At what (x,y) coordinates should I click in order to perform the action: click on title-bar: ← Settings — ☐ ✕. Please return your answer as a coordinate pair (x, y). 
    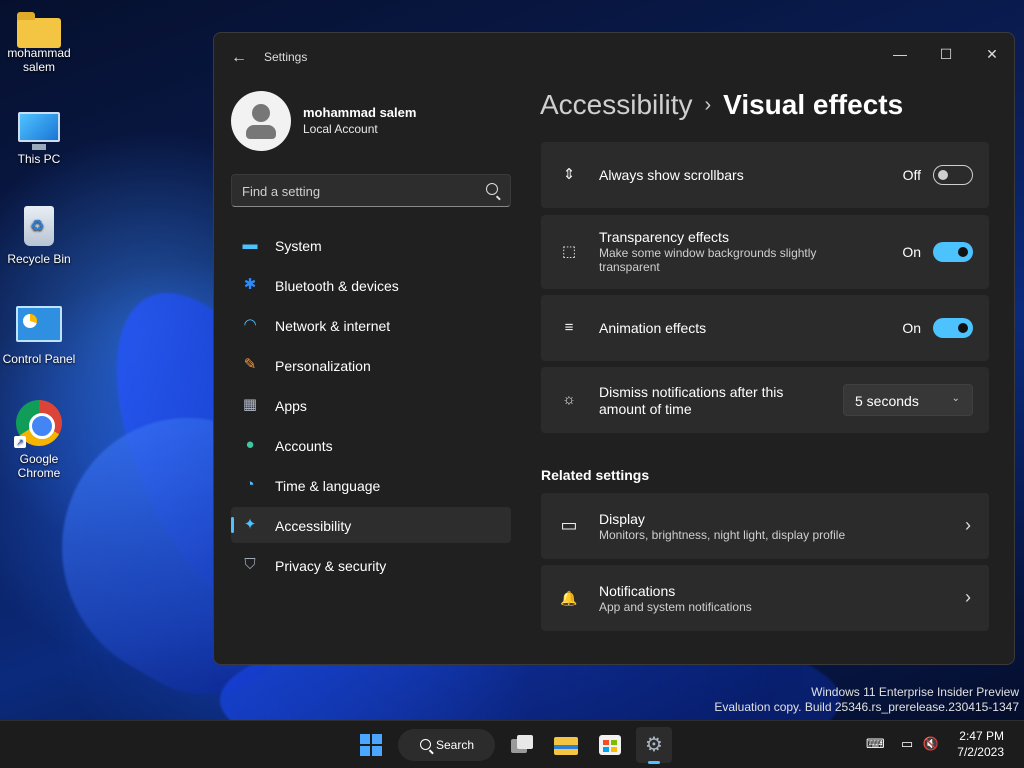
    Looking at the image, I should click on (614, 57).